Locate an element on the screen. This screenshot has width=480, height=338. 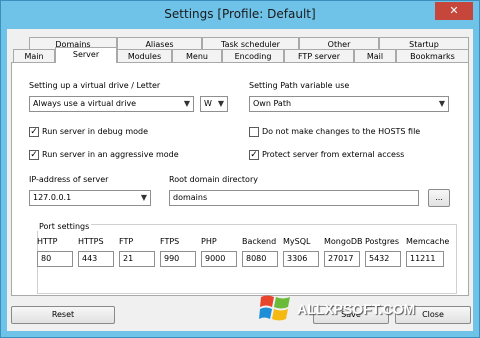
tab-bookmarks: Bookmarks is located at coordinates (432, 56).